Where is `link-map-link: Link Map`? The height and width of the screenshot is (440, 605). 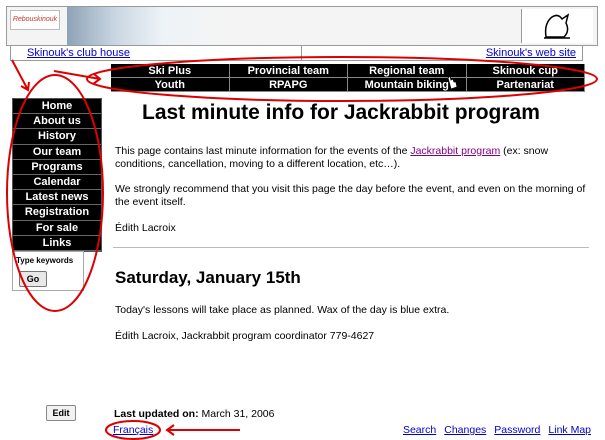
link-map-link: Link Map is located at coordinates (569, 430).